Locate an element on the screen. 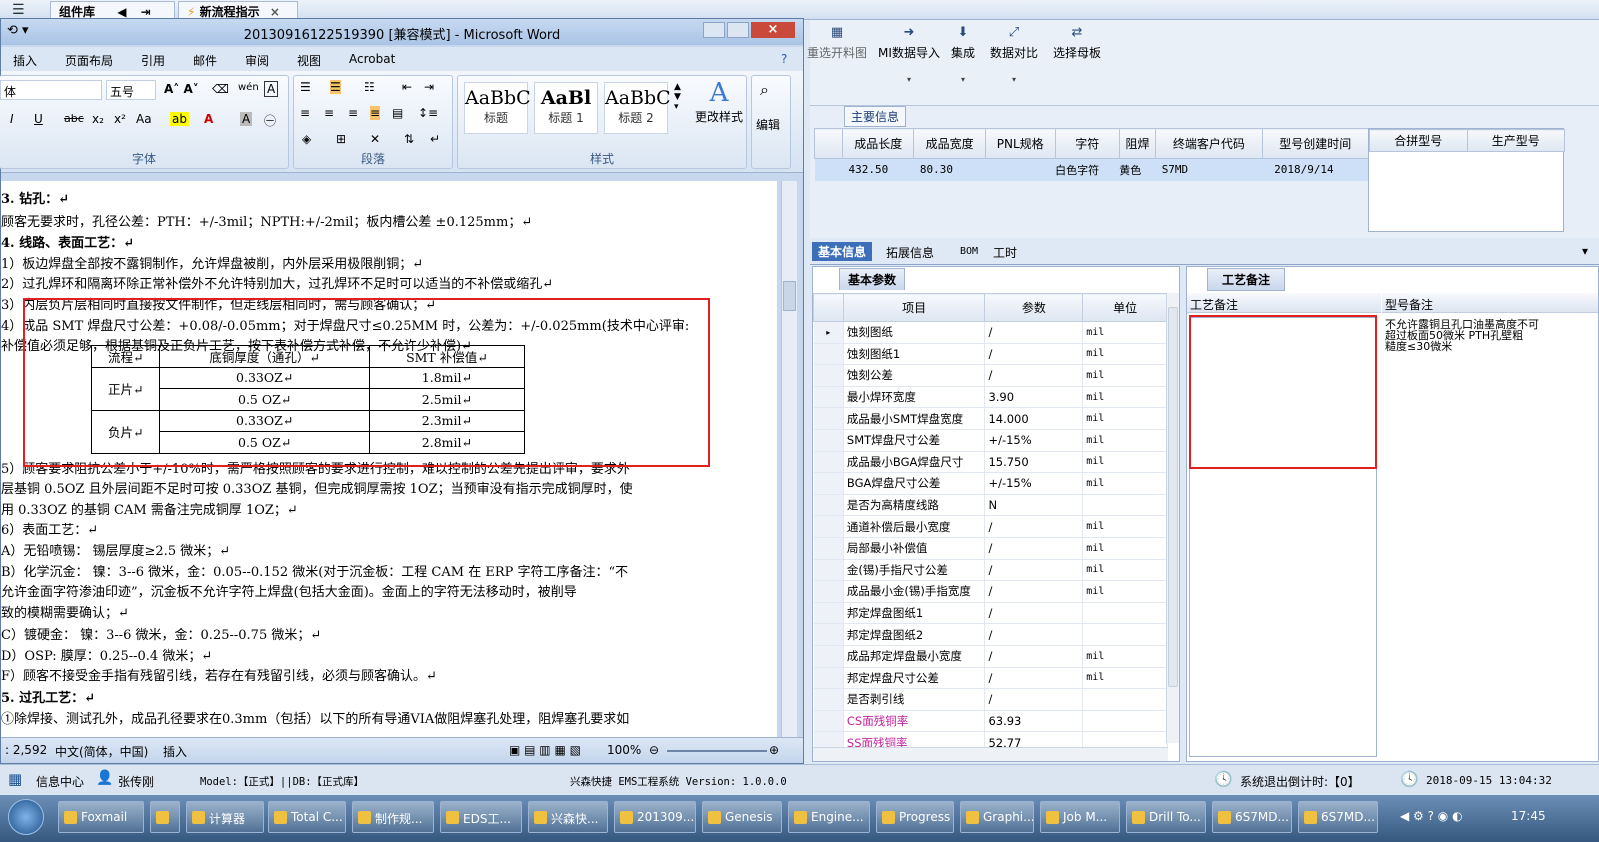 The width and height of the screenshot is (1599, 842). tab-review: 审阅 is located at coordinates (257, 60).